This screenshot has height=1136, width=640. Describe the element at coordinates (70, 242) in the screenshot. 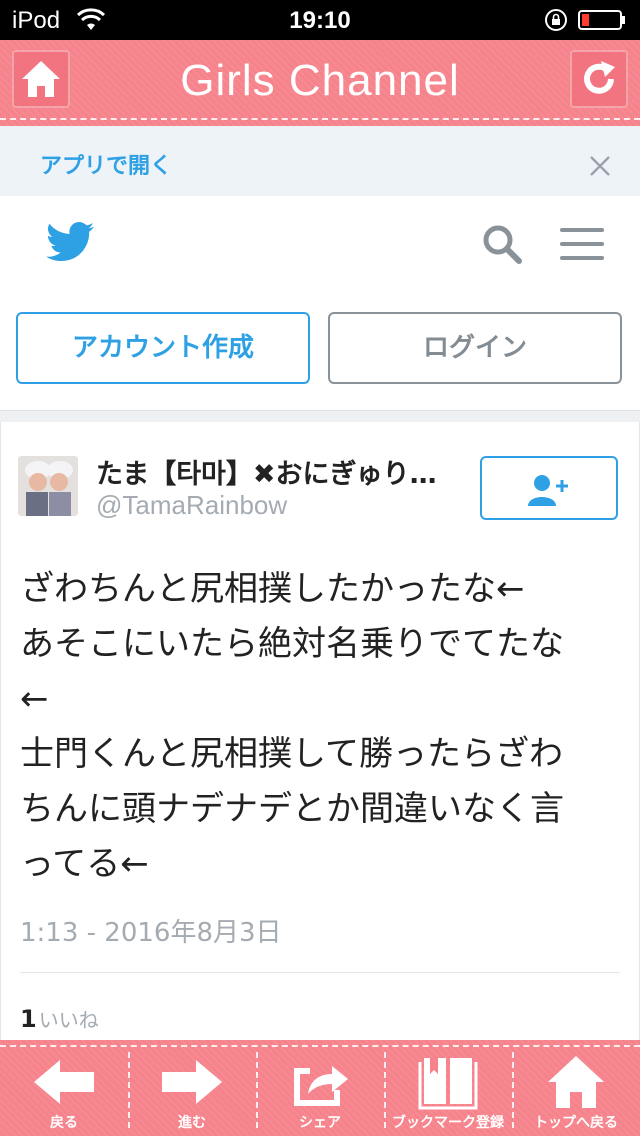

I see `twitter-bird-icon` at that location.